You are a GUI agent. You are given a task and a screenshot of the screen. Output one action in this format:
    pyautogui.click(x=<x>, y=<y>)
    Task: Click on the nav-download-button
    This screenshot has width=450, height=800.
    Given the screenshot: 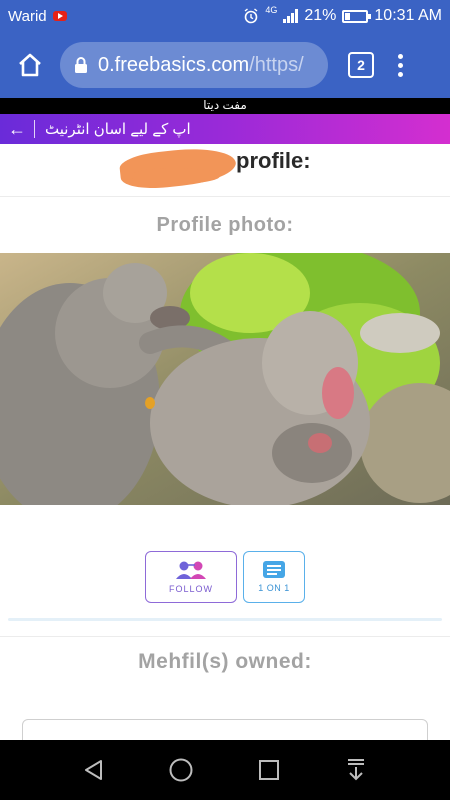 What is the action you would take?
    pyautogui.click(x=356, y=770)
    